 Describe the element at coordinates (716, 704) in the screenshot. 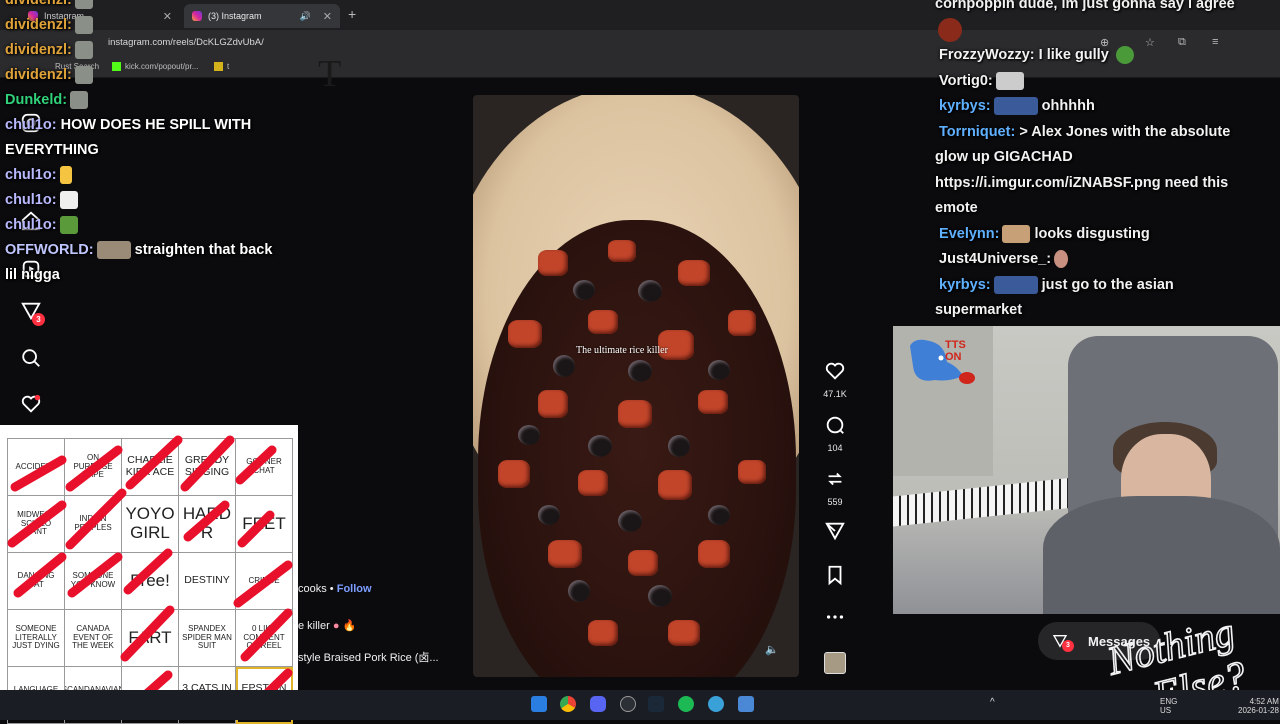

I see `browser-icon` at that location.